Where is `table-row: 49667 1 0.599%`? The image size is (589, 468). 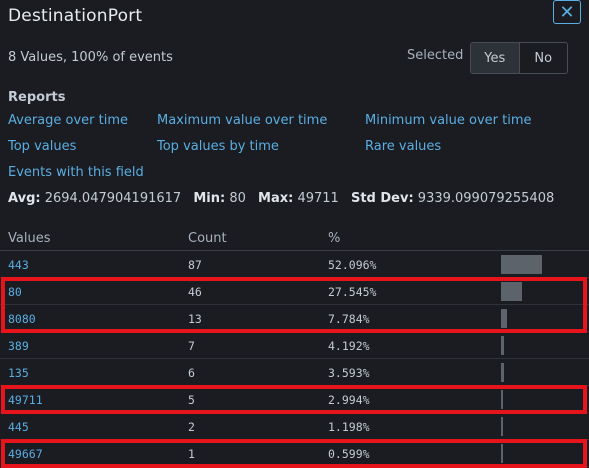 table-row: 49667 1 0.599% is located at coordinates (294, 453).